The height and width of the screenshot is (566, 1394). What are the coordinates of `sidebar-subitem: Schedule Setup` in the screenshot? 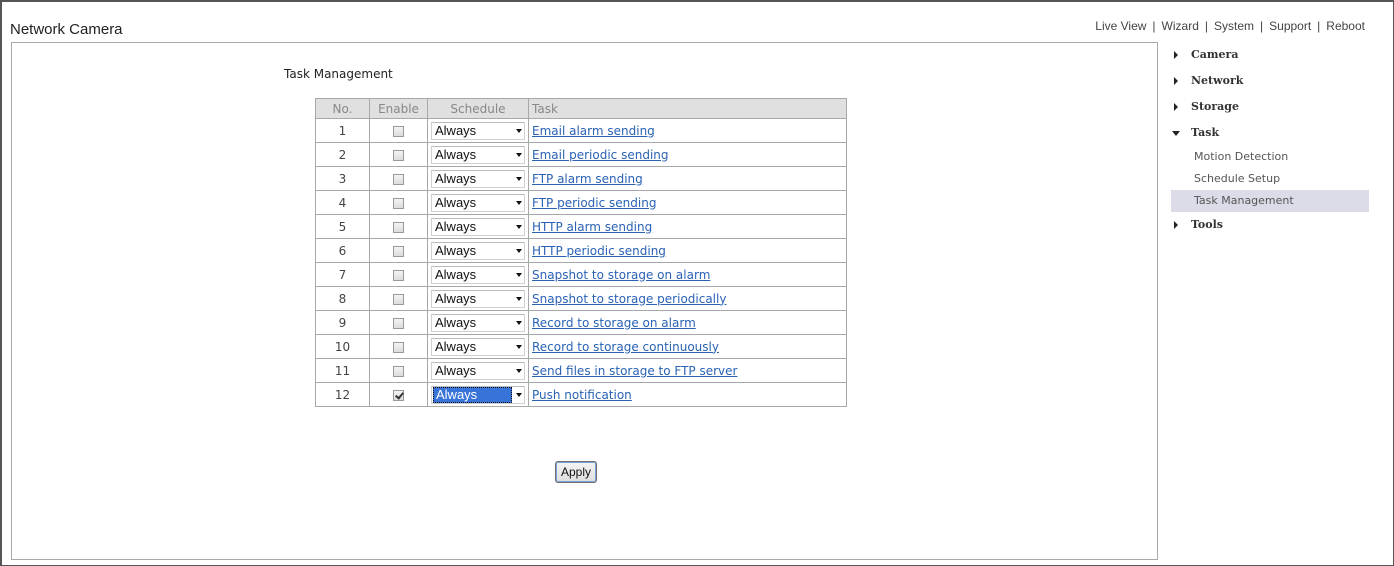 It's located at (1270, 179).